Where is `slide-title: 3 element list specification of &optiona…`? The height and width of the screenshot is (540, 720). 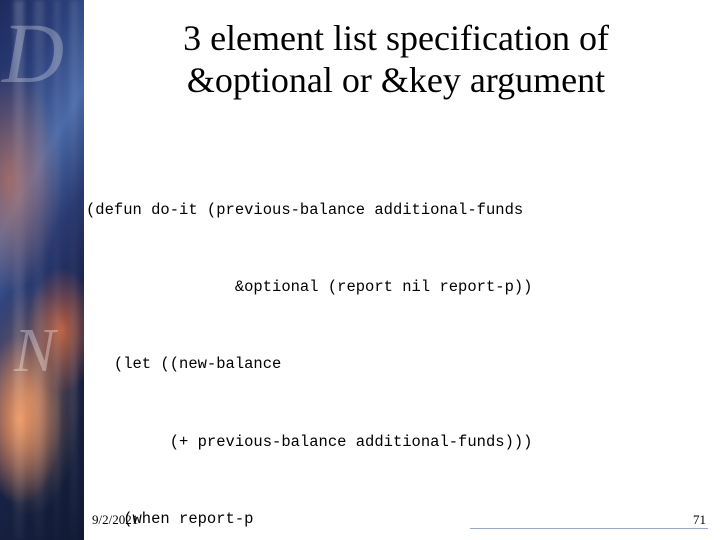 slide-title: 3 element list specification of &optiona… is located at coordinates (396, 60).